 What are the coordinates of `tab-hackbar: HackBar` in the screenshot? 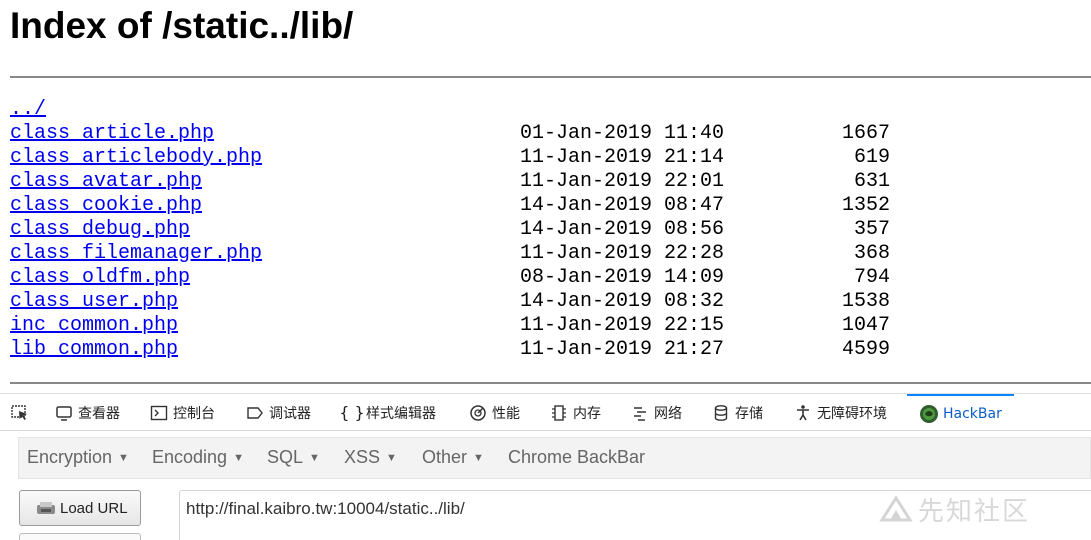 It's located at (960, 412).